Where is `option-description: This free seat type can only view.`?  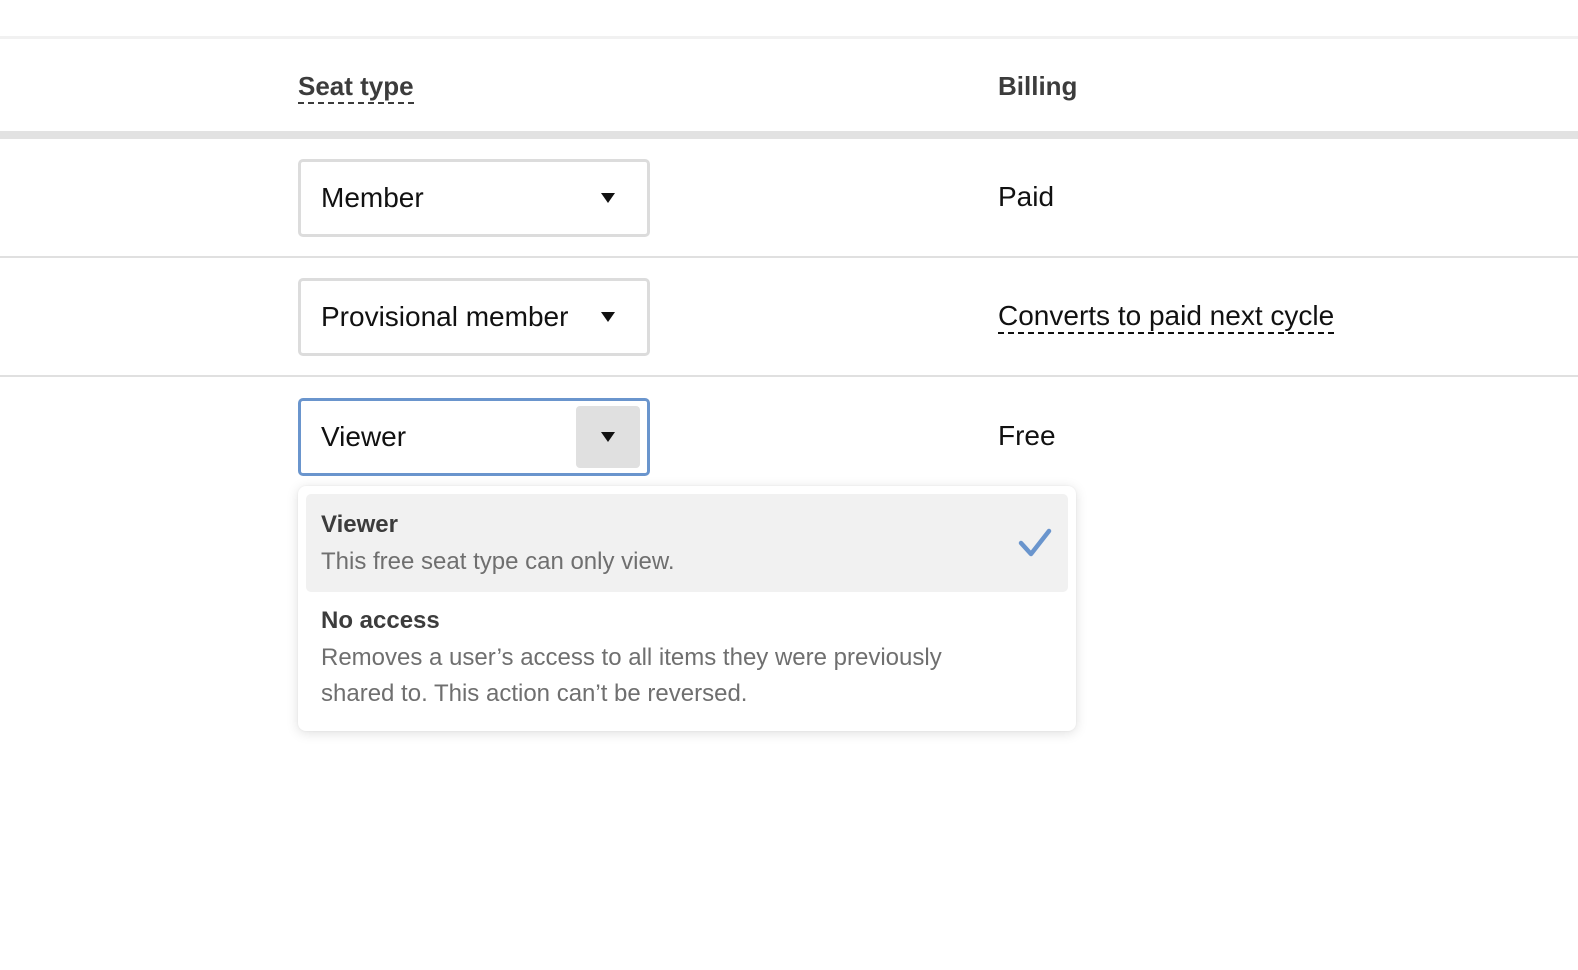 option-description: This free seat type can only view. is located at coordinates (498, 561).